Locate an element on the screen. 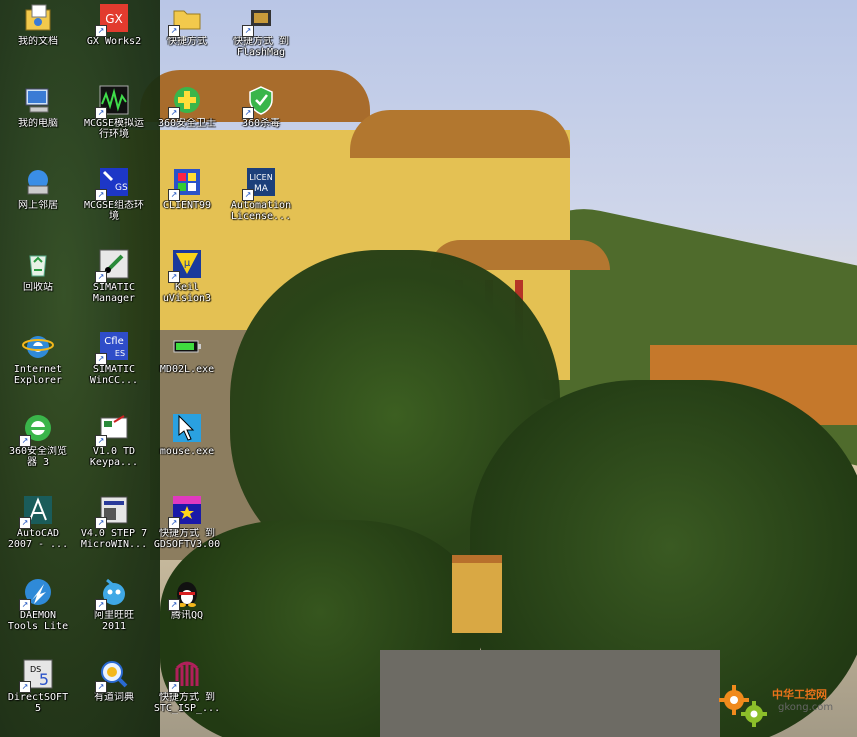 The height and width of the screenshot is (737, 857). desktop-shortcut: 我的电脑 is located at coordinates (38, 122).